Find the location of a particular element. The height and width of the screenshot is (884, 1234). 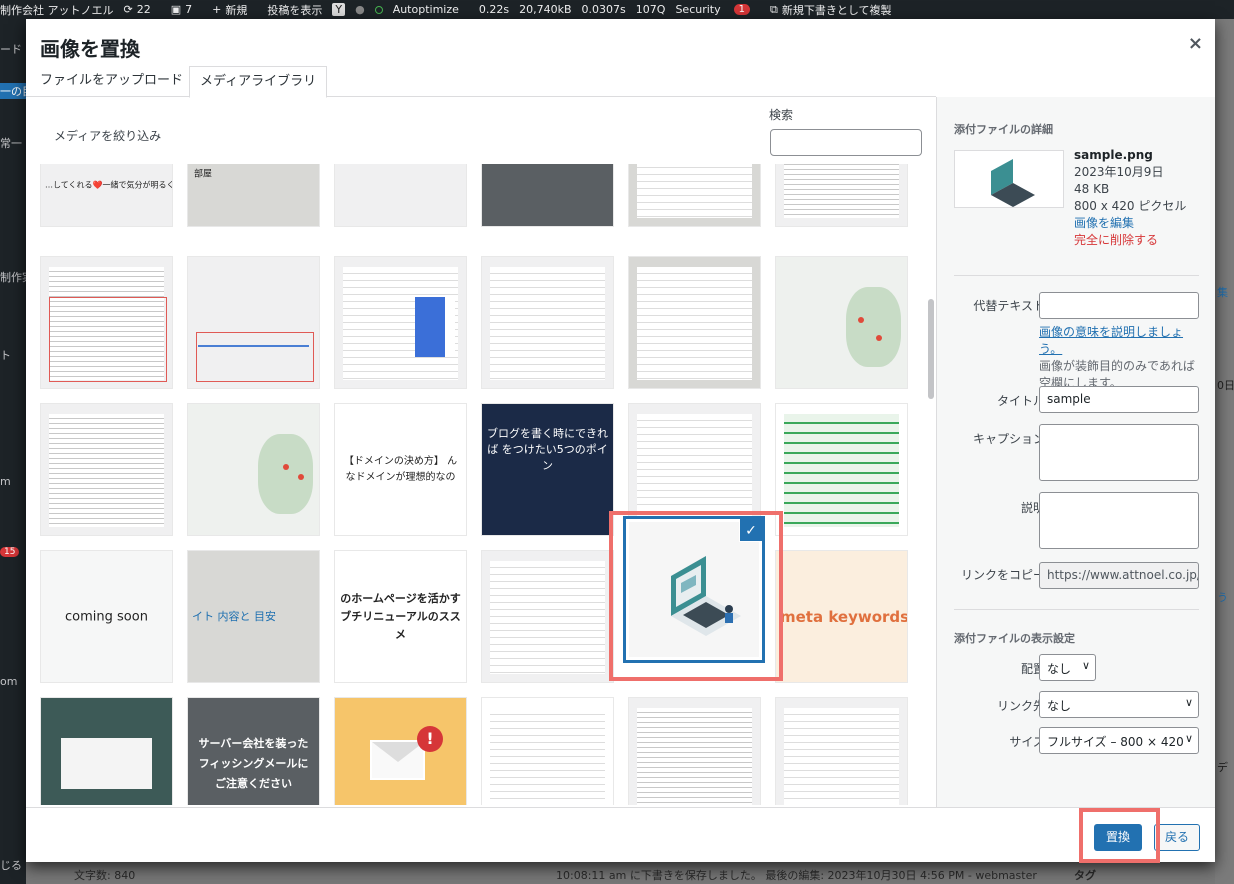

right-fragment: デ is located at coordinates (1222, 767).